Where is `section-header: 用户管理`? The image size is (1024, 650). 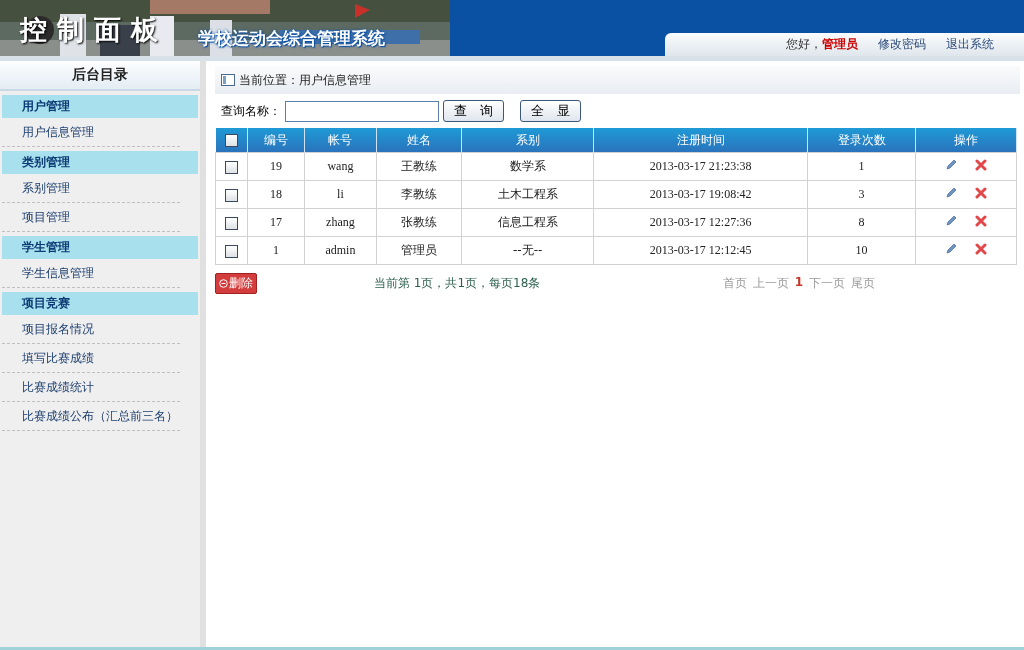
section-header: 用户管理 is located at coordinates (100, 106).